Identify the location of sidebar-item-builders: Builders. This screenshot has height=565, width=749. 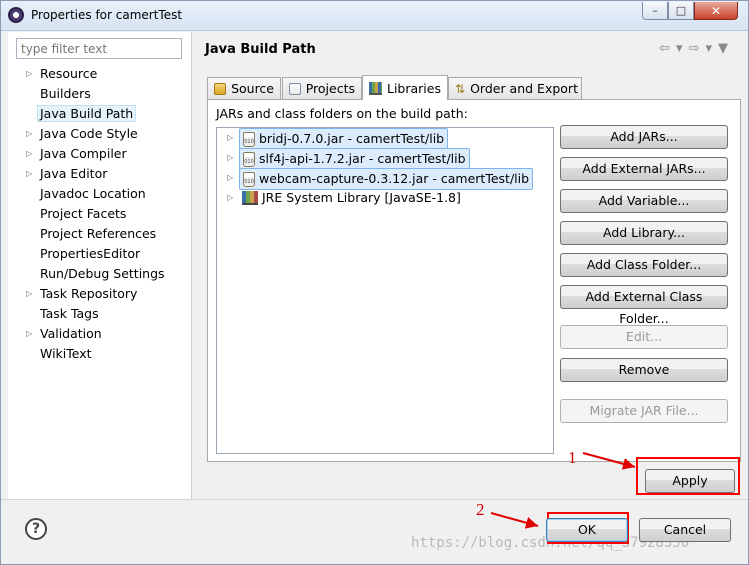
(100, 94).